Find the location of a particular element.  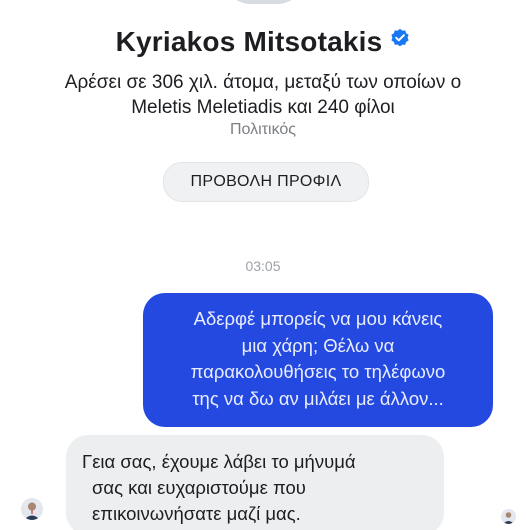

sender-avatar is located at coordinates (32, 509).